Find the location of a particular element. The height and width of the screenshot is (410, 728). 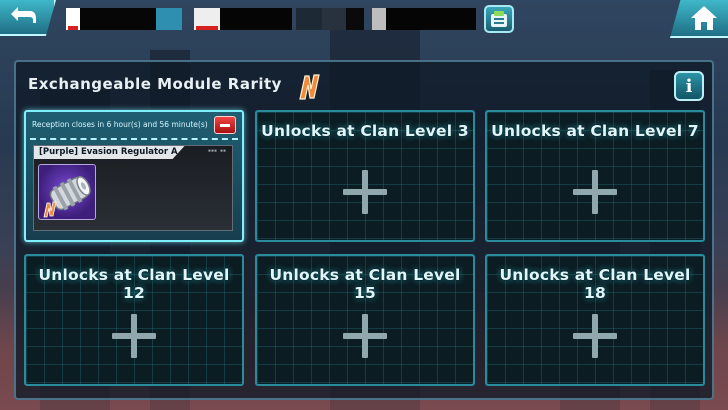

slot-unlock-label: Unlocks at Clan Level 3 is located at coordinates (365, 131).